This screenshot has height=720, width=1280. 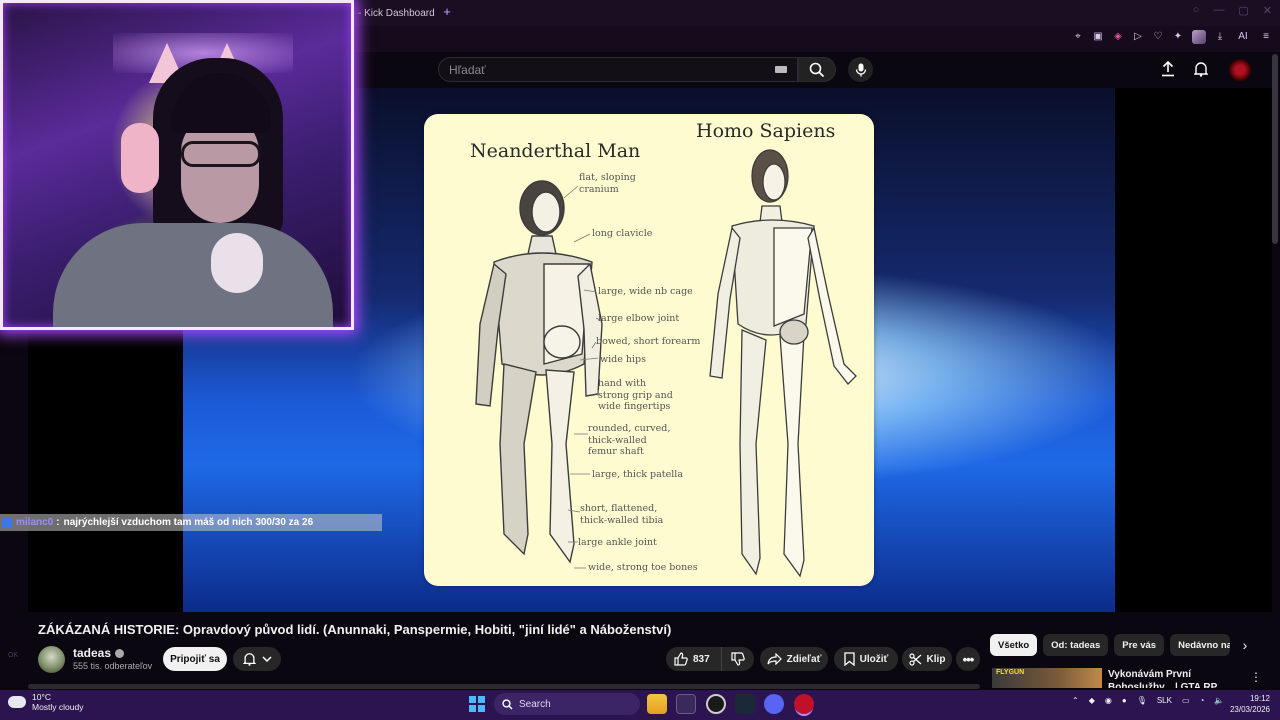 I want to click on dislike-button, so click(x=738, y=659).